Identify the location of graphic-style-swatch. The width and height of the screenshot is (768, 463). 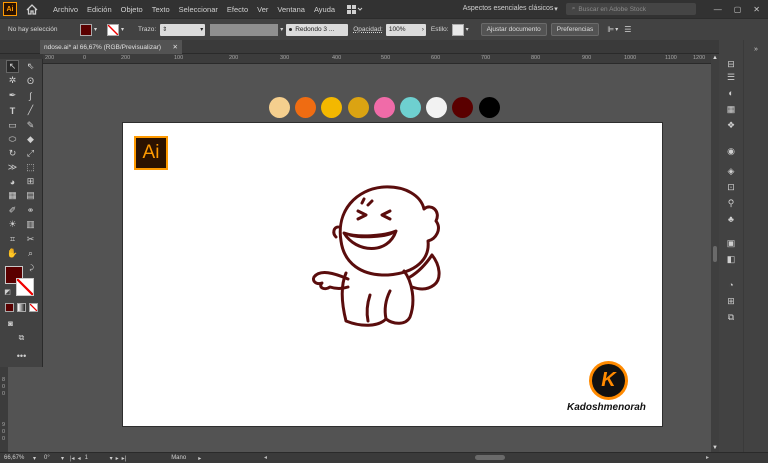
(457, 29).